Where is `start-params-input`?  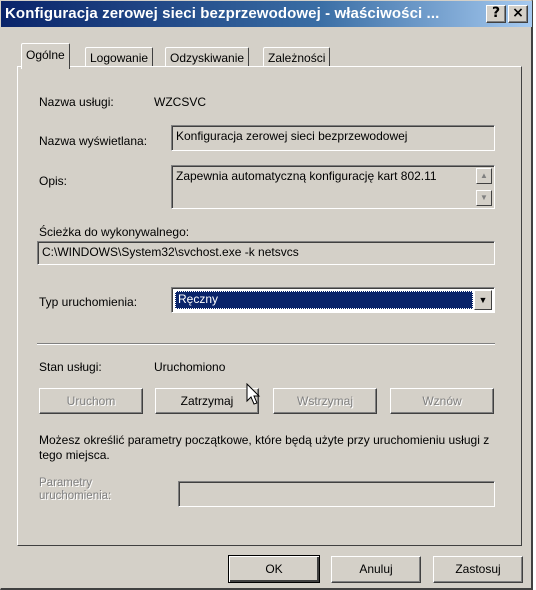
start-params-input is located at coordinates (336, 494).